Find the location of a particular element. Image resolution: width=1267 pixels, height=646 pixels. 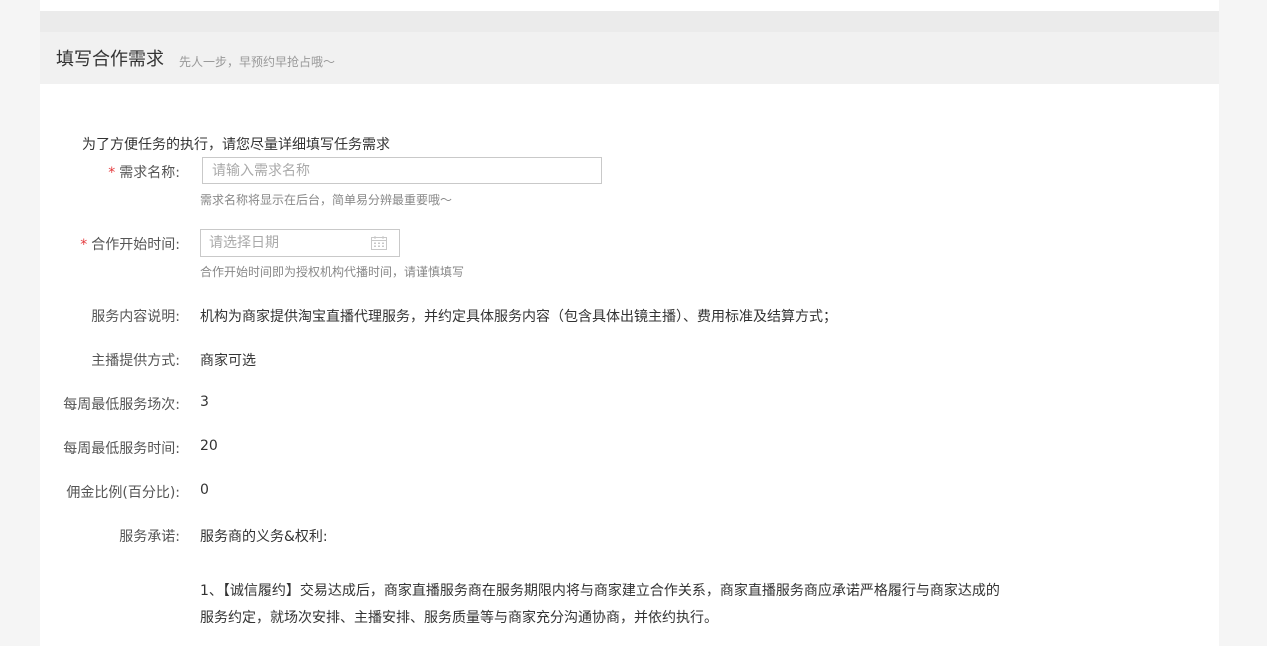

page-subtitle: 先人一步，早预约早抢占哦～ is located at coordinates (257, 62).